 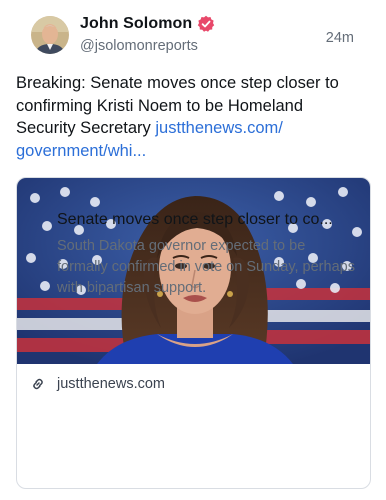 What do you see at coordinates (38, 384) in the screenshot?
I see `link-icon` at bounding box center [38, 384].